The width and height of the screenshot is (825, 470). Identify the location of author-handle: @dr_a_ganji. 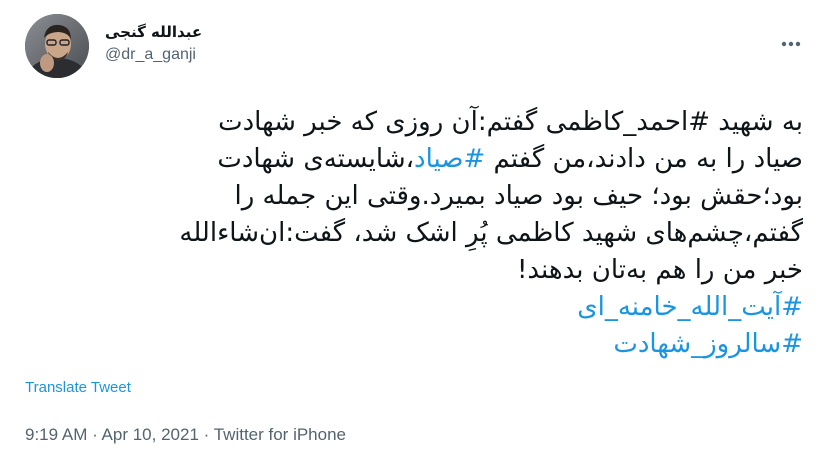
(153, 55).